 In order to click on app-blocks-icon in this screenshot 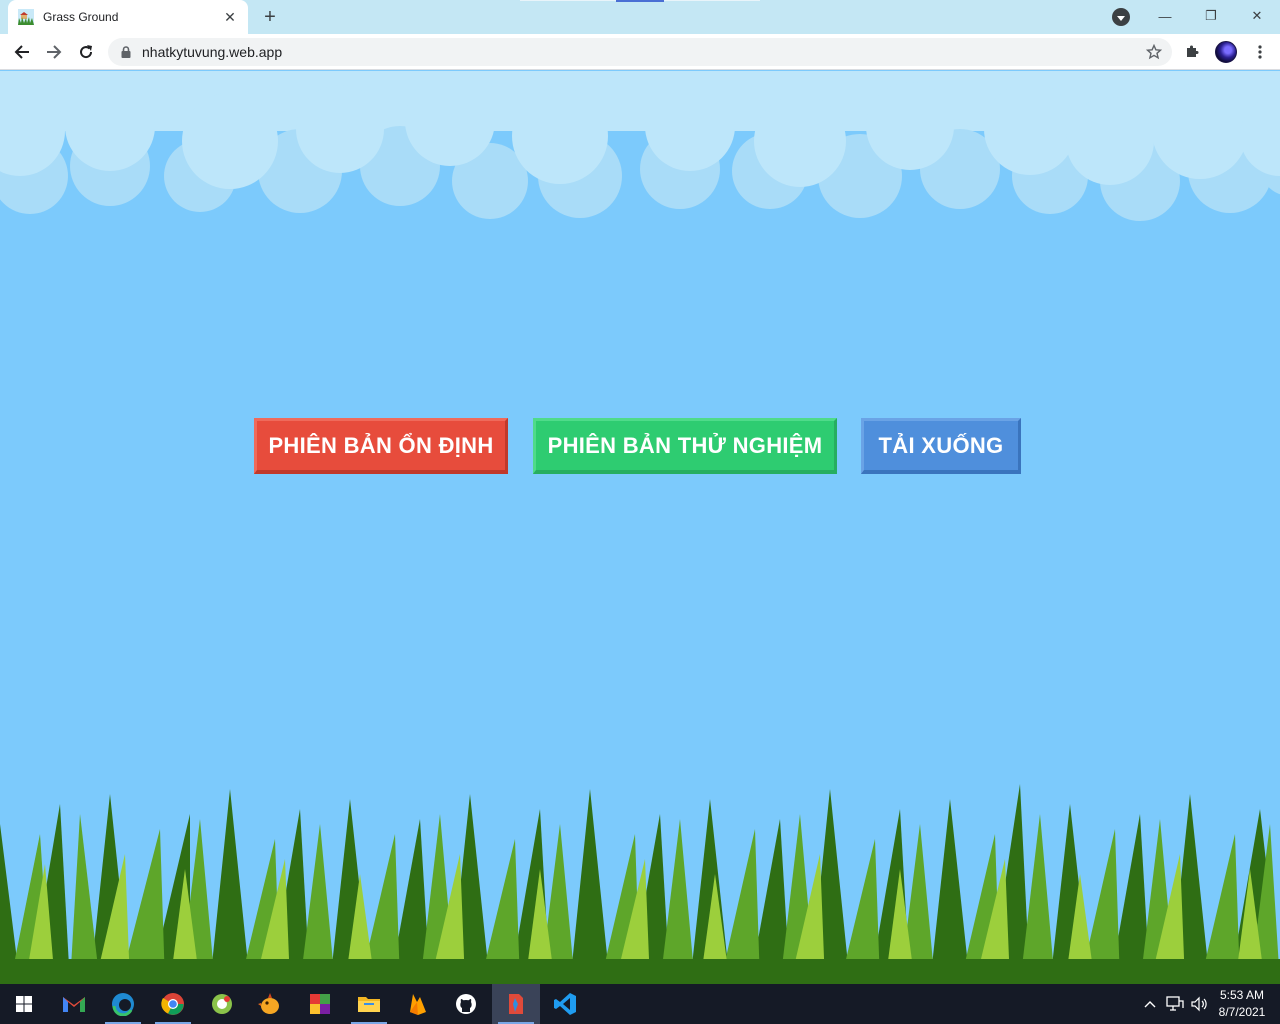, I will do `click(320, 1004)`.